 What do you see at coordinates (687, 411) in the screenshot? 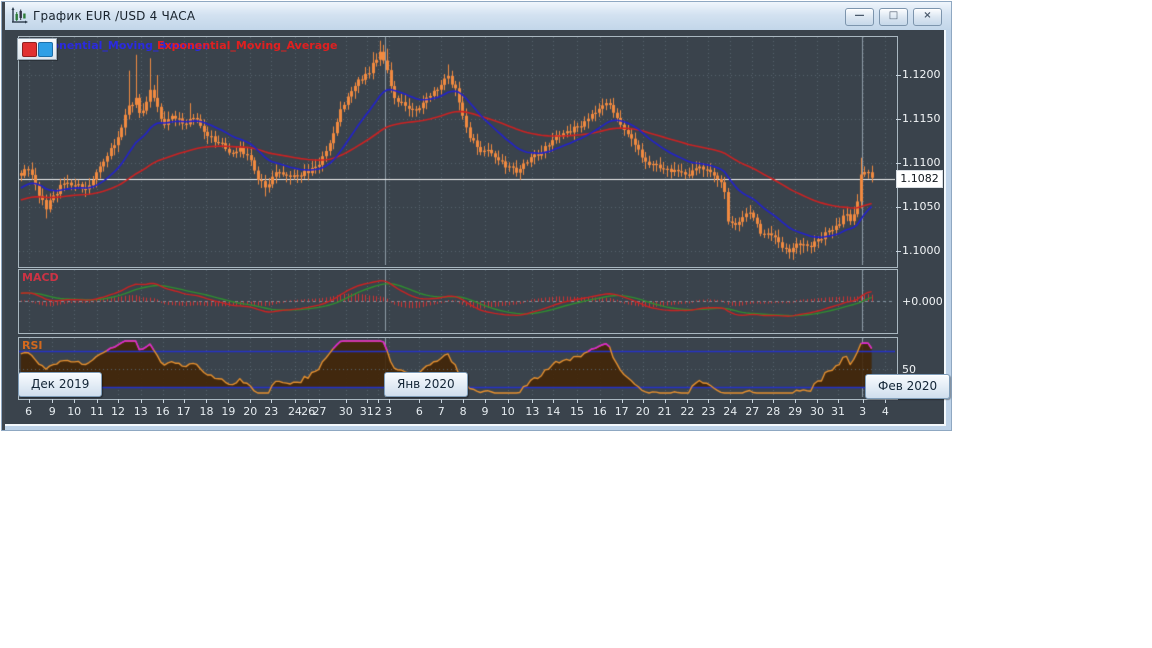
I see `time-axis-label: 22` at bounding box center [687, 411].